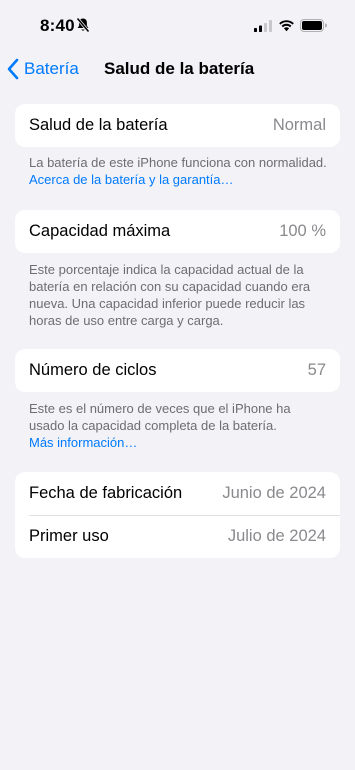  I want to click on cycles-row: Número de ciclos 57, so click(177, 370).